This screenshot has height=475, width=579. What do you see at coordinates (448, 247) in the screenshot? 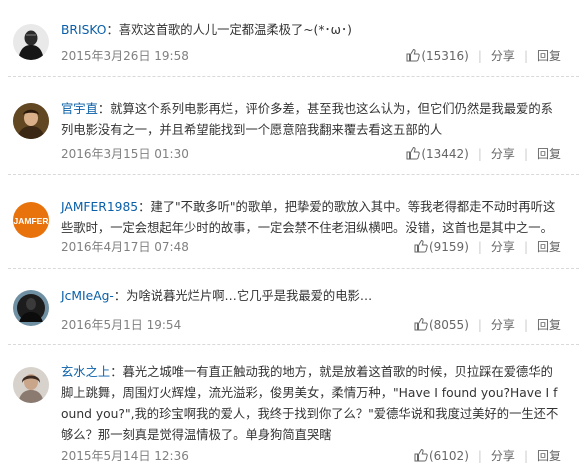
I see `like-count: (9159)` at bounding box center [448, 247].